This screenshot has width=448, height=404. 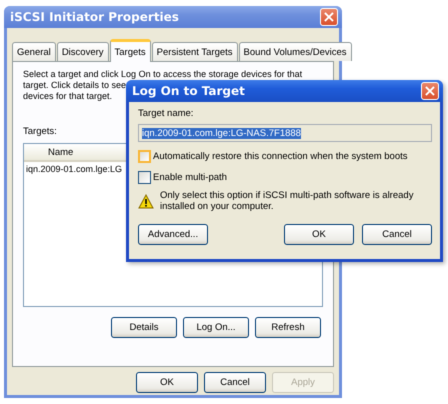 What do you see at coordinates (34, 51) in the screenshot?
I see `tab: General` at bounding box center [34, 51].